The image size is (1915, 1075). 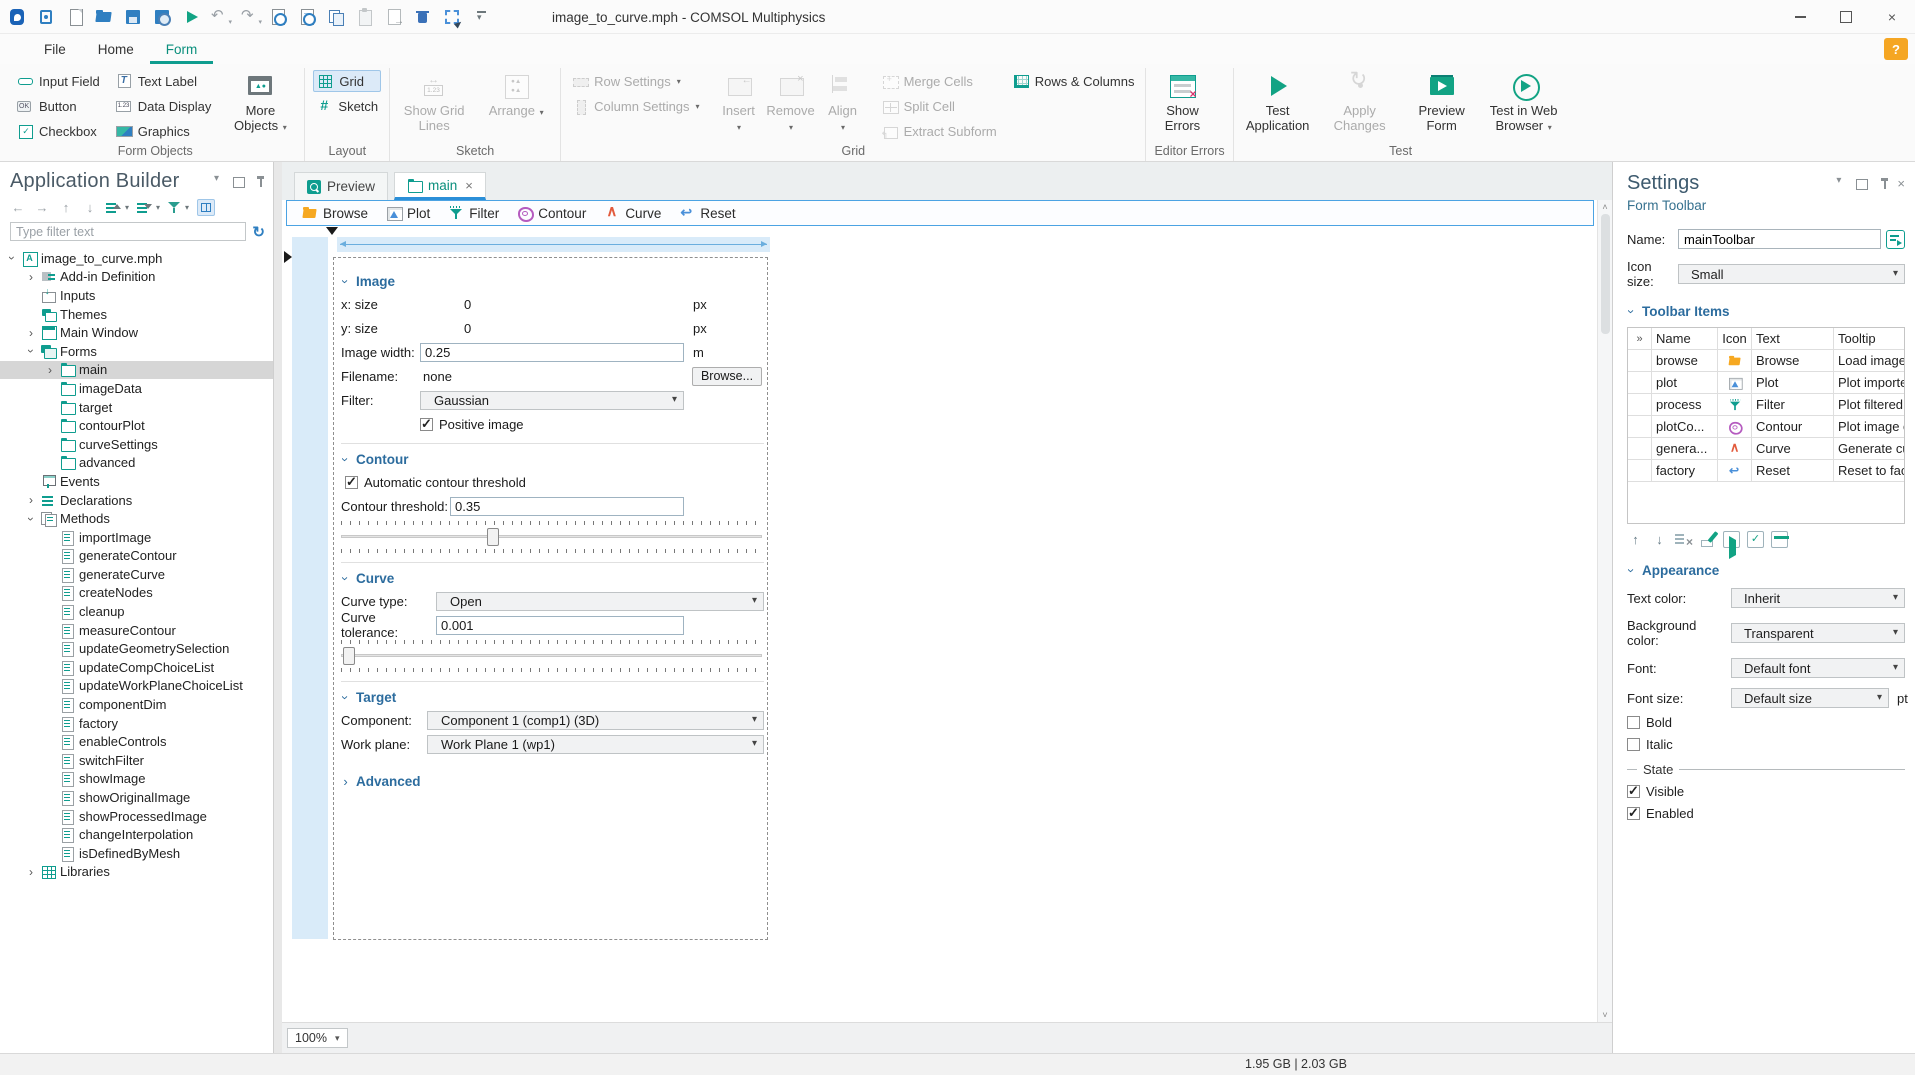 What do you see at coordinates (136, 425) in the screenshot?
I see `tree-item: contourPlot` at bounding box center [136, 425].